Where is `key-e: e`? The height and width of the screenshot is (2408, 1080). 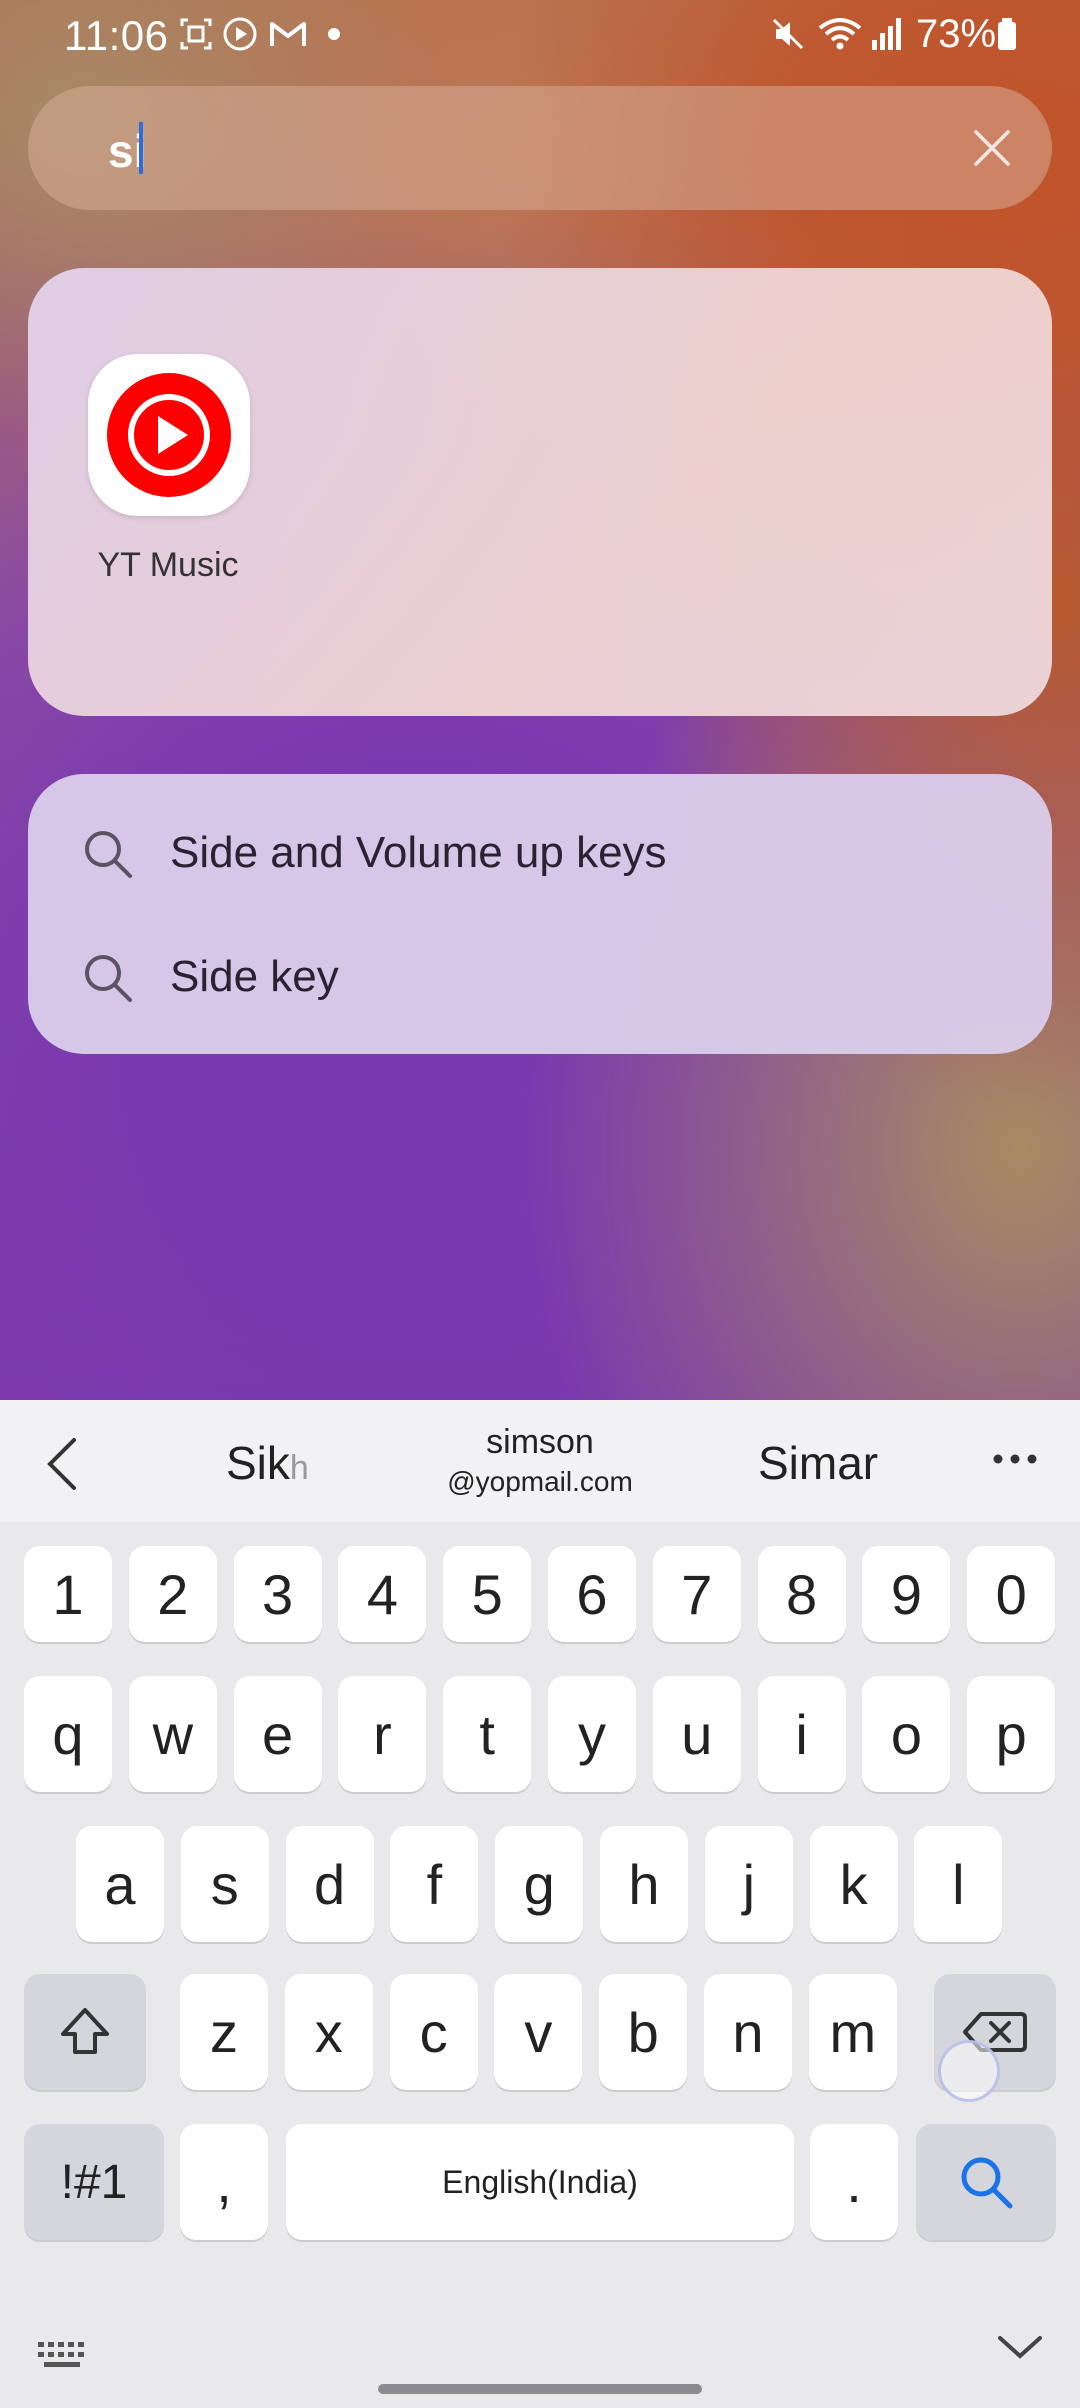 key-e: e is located at coordinates (277, 1734).